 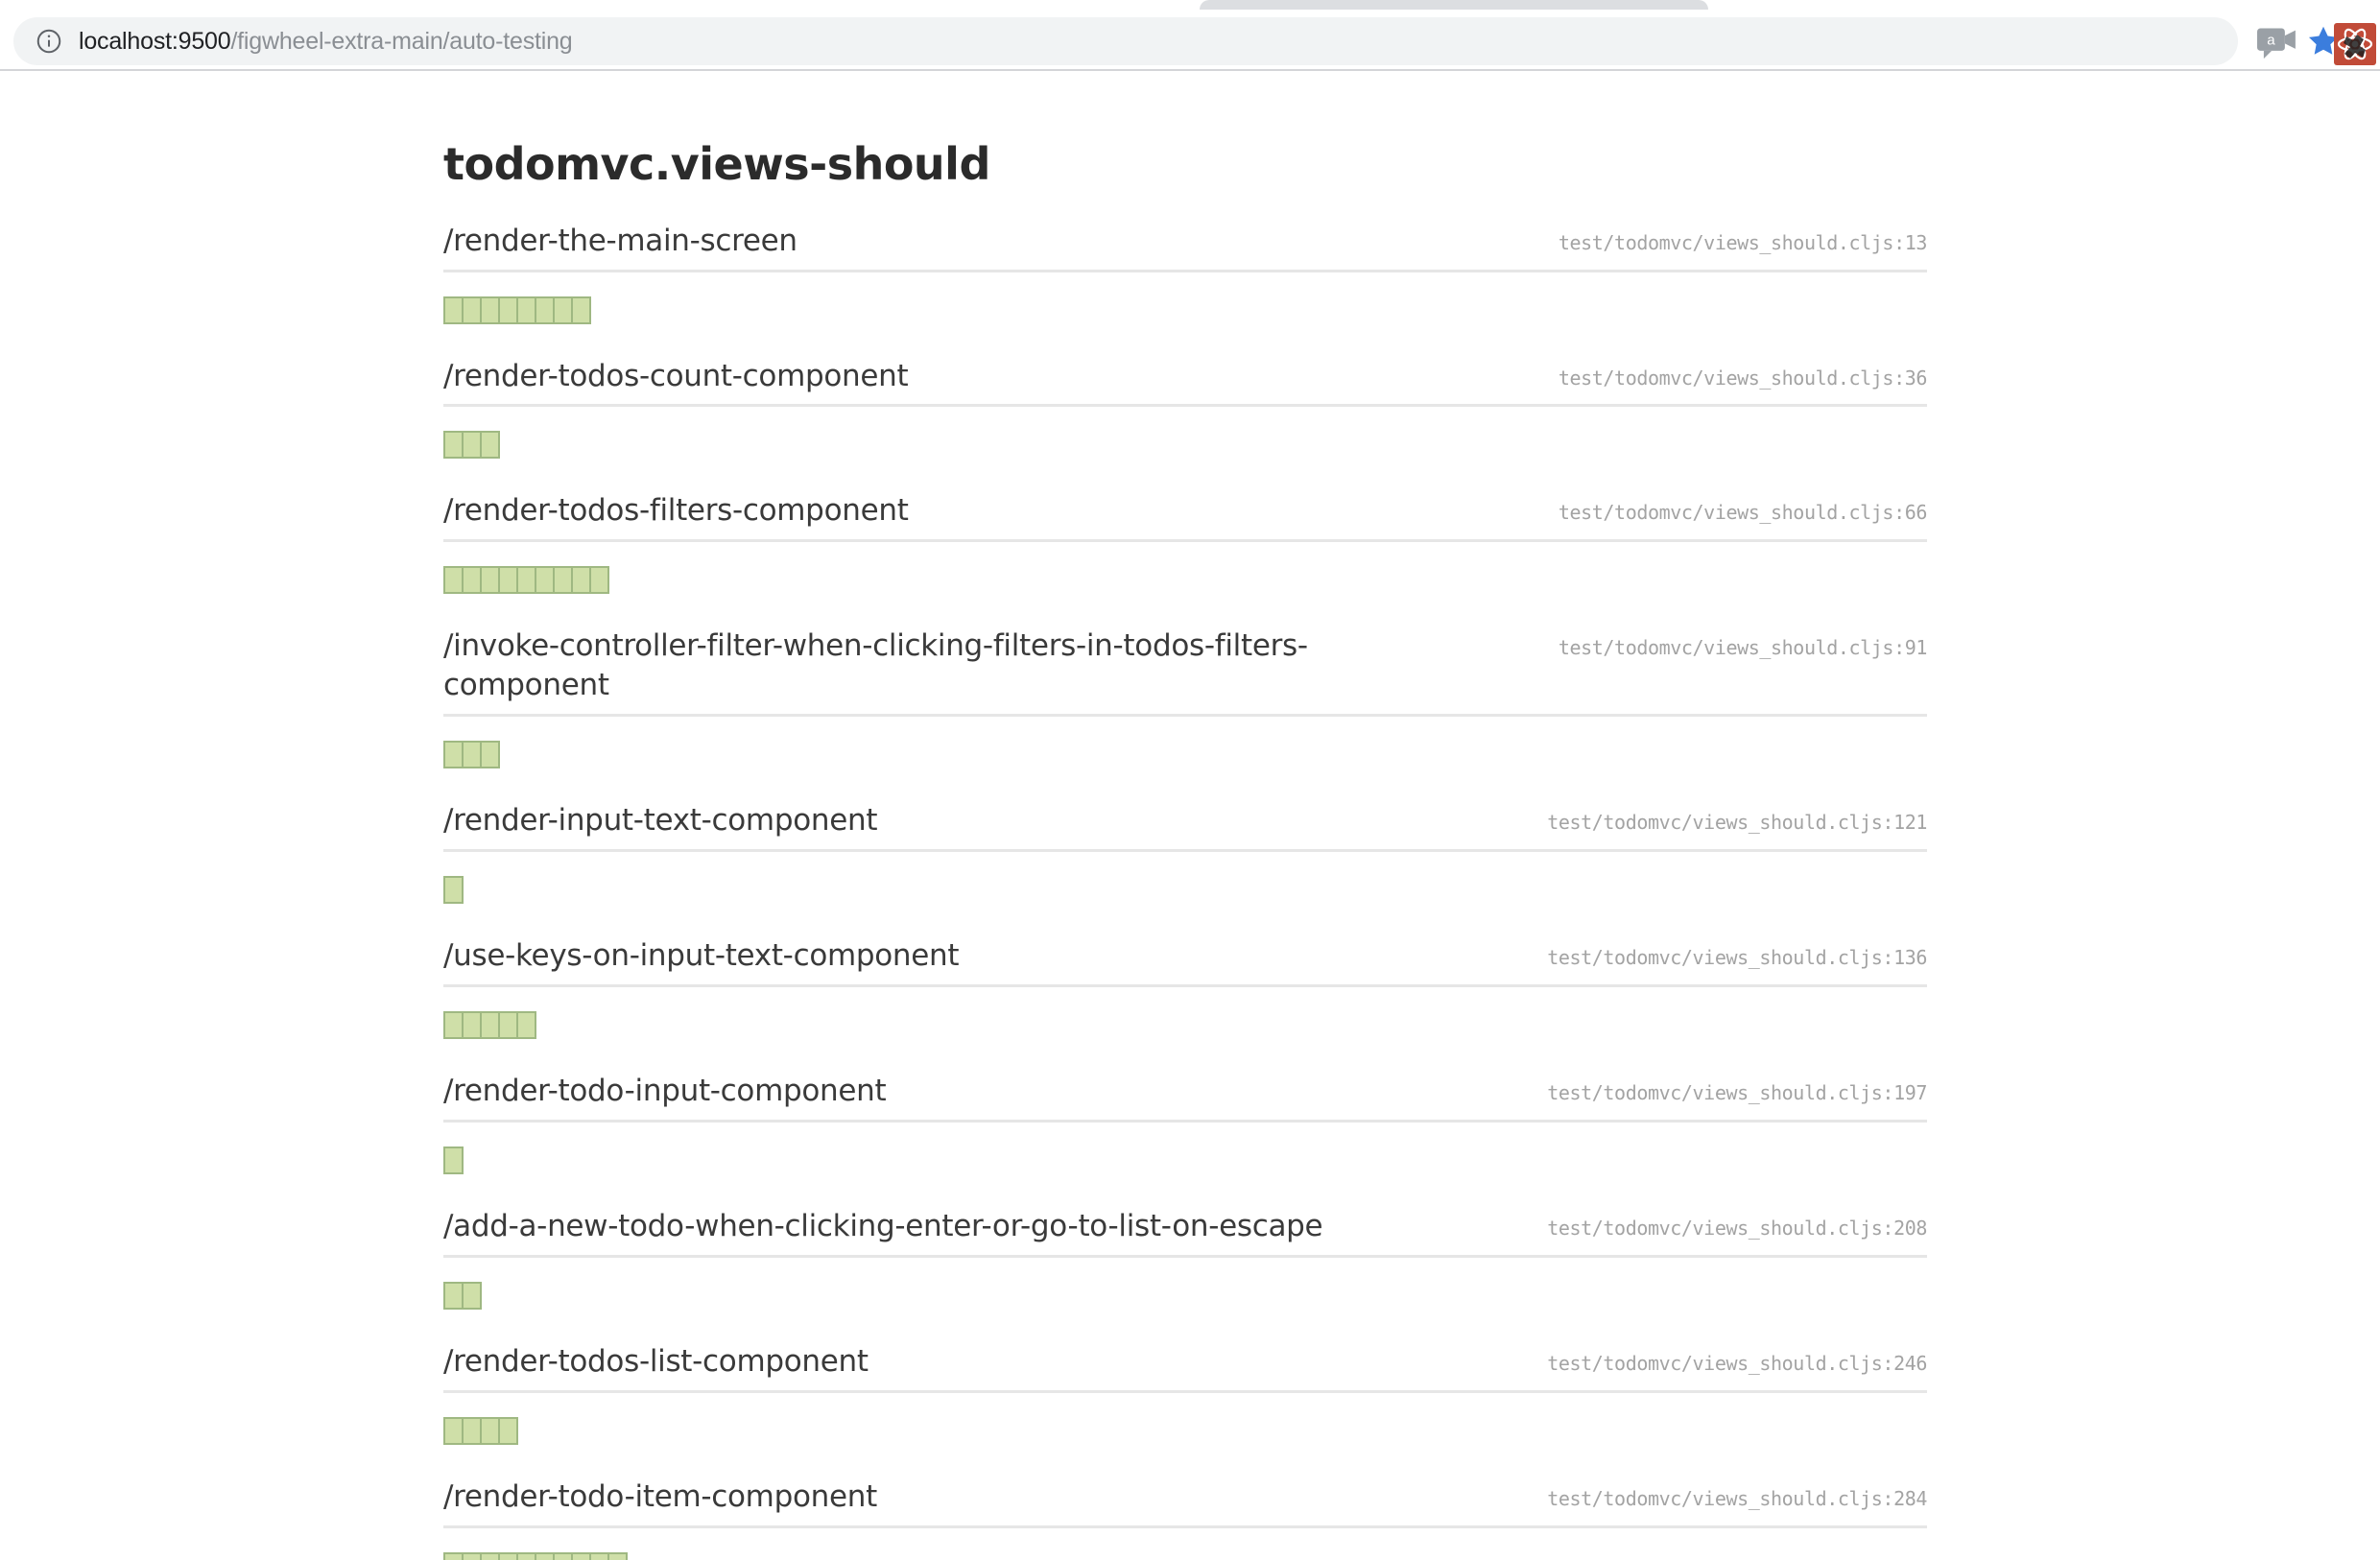 What do you see at coordinates (1454, 5) in the screenshot?
I see `browser-tab` at bounding box center [1454, 5].